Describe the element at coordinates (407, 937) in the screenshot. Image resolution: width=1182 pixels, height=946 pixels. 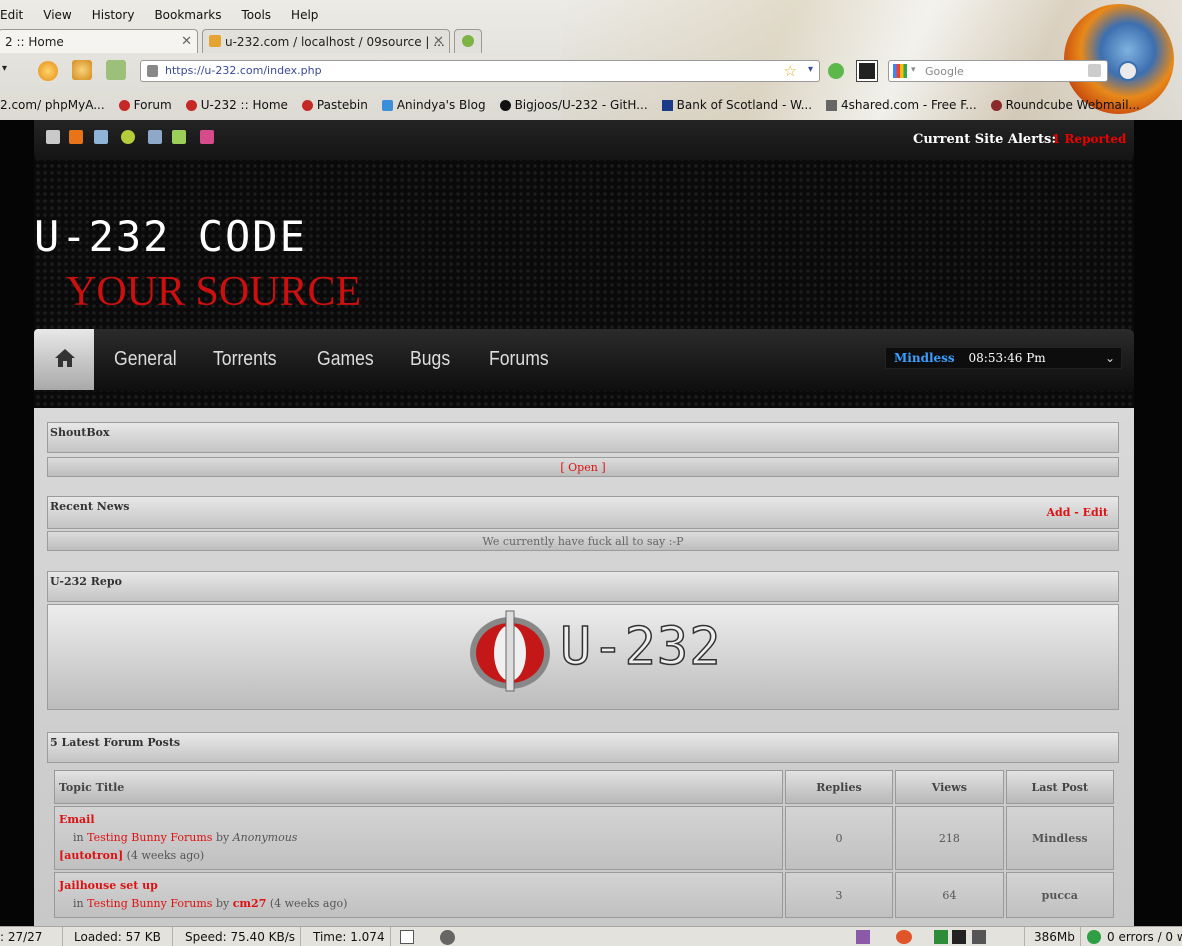
I see `page-info-icon` at that location.